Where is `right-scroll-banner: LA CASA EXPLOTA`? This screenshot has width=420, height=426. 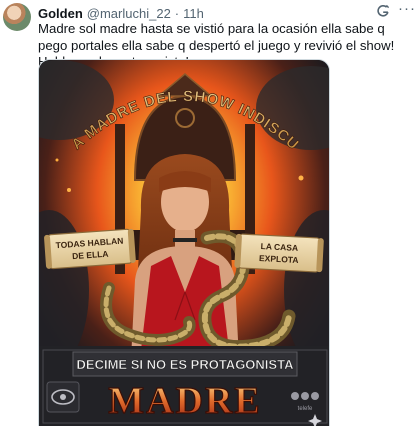
right-scroll-banner: LA CASA EXPLOTA is located at coordinates (279, 253).